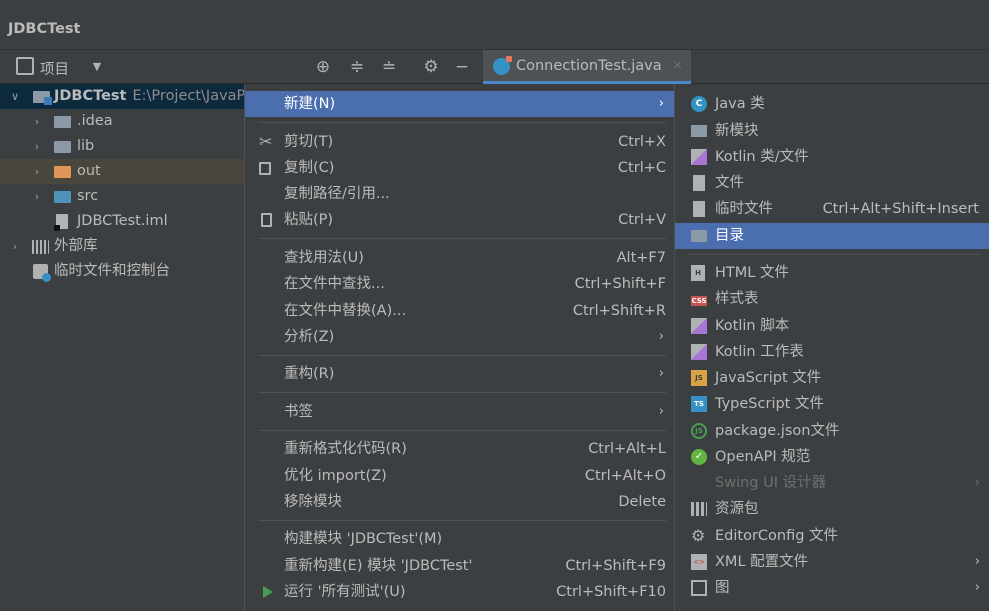  Describe the element at coordinates (587, 67) in the screenshot. I see `tab-connection-test: ConnectionTest.java ×` at that location.